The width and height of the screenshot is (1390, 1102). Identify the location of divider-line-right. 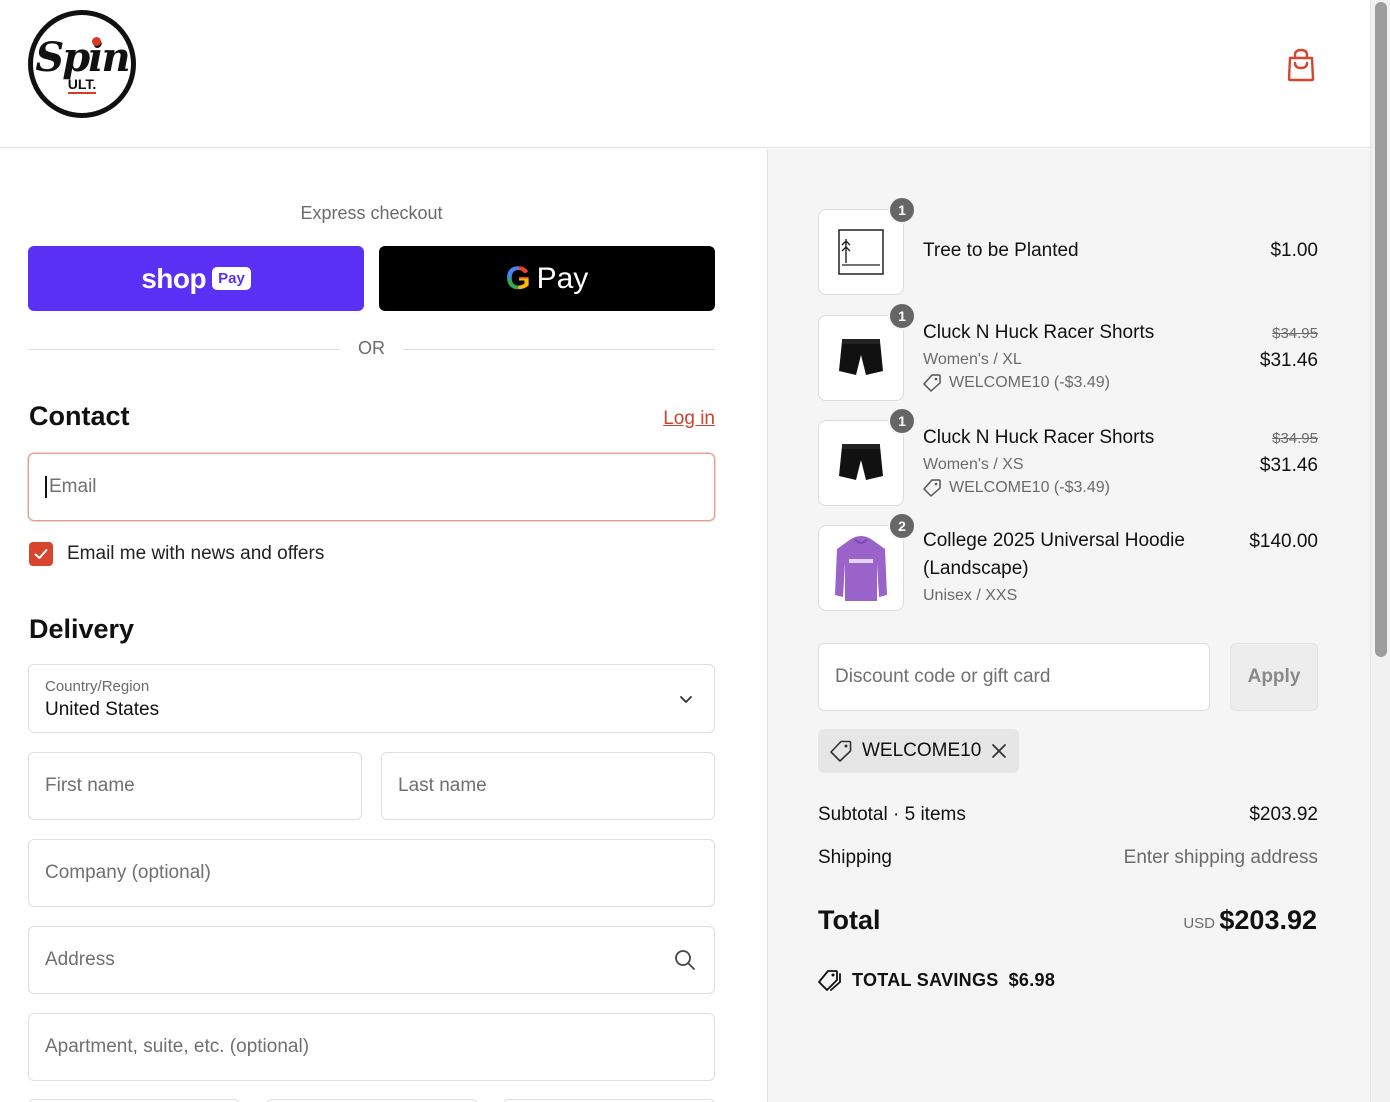
(559, 349).